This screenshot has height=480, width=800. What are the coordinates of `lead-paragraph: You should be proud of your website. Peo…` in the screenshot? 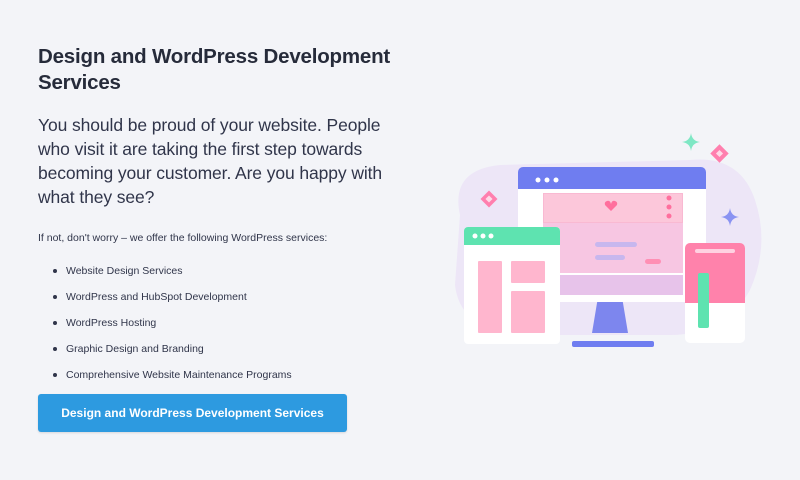 It's located at (210, 161).